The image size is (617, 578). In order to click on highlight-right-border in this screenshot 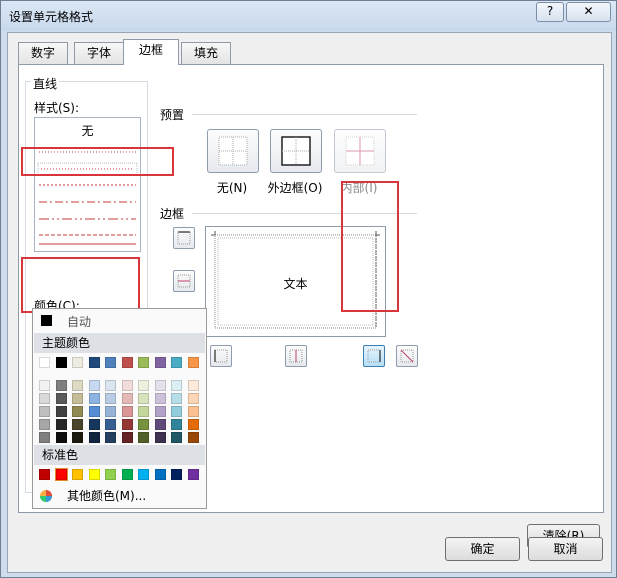, I will do `click(370, 246)`.